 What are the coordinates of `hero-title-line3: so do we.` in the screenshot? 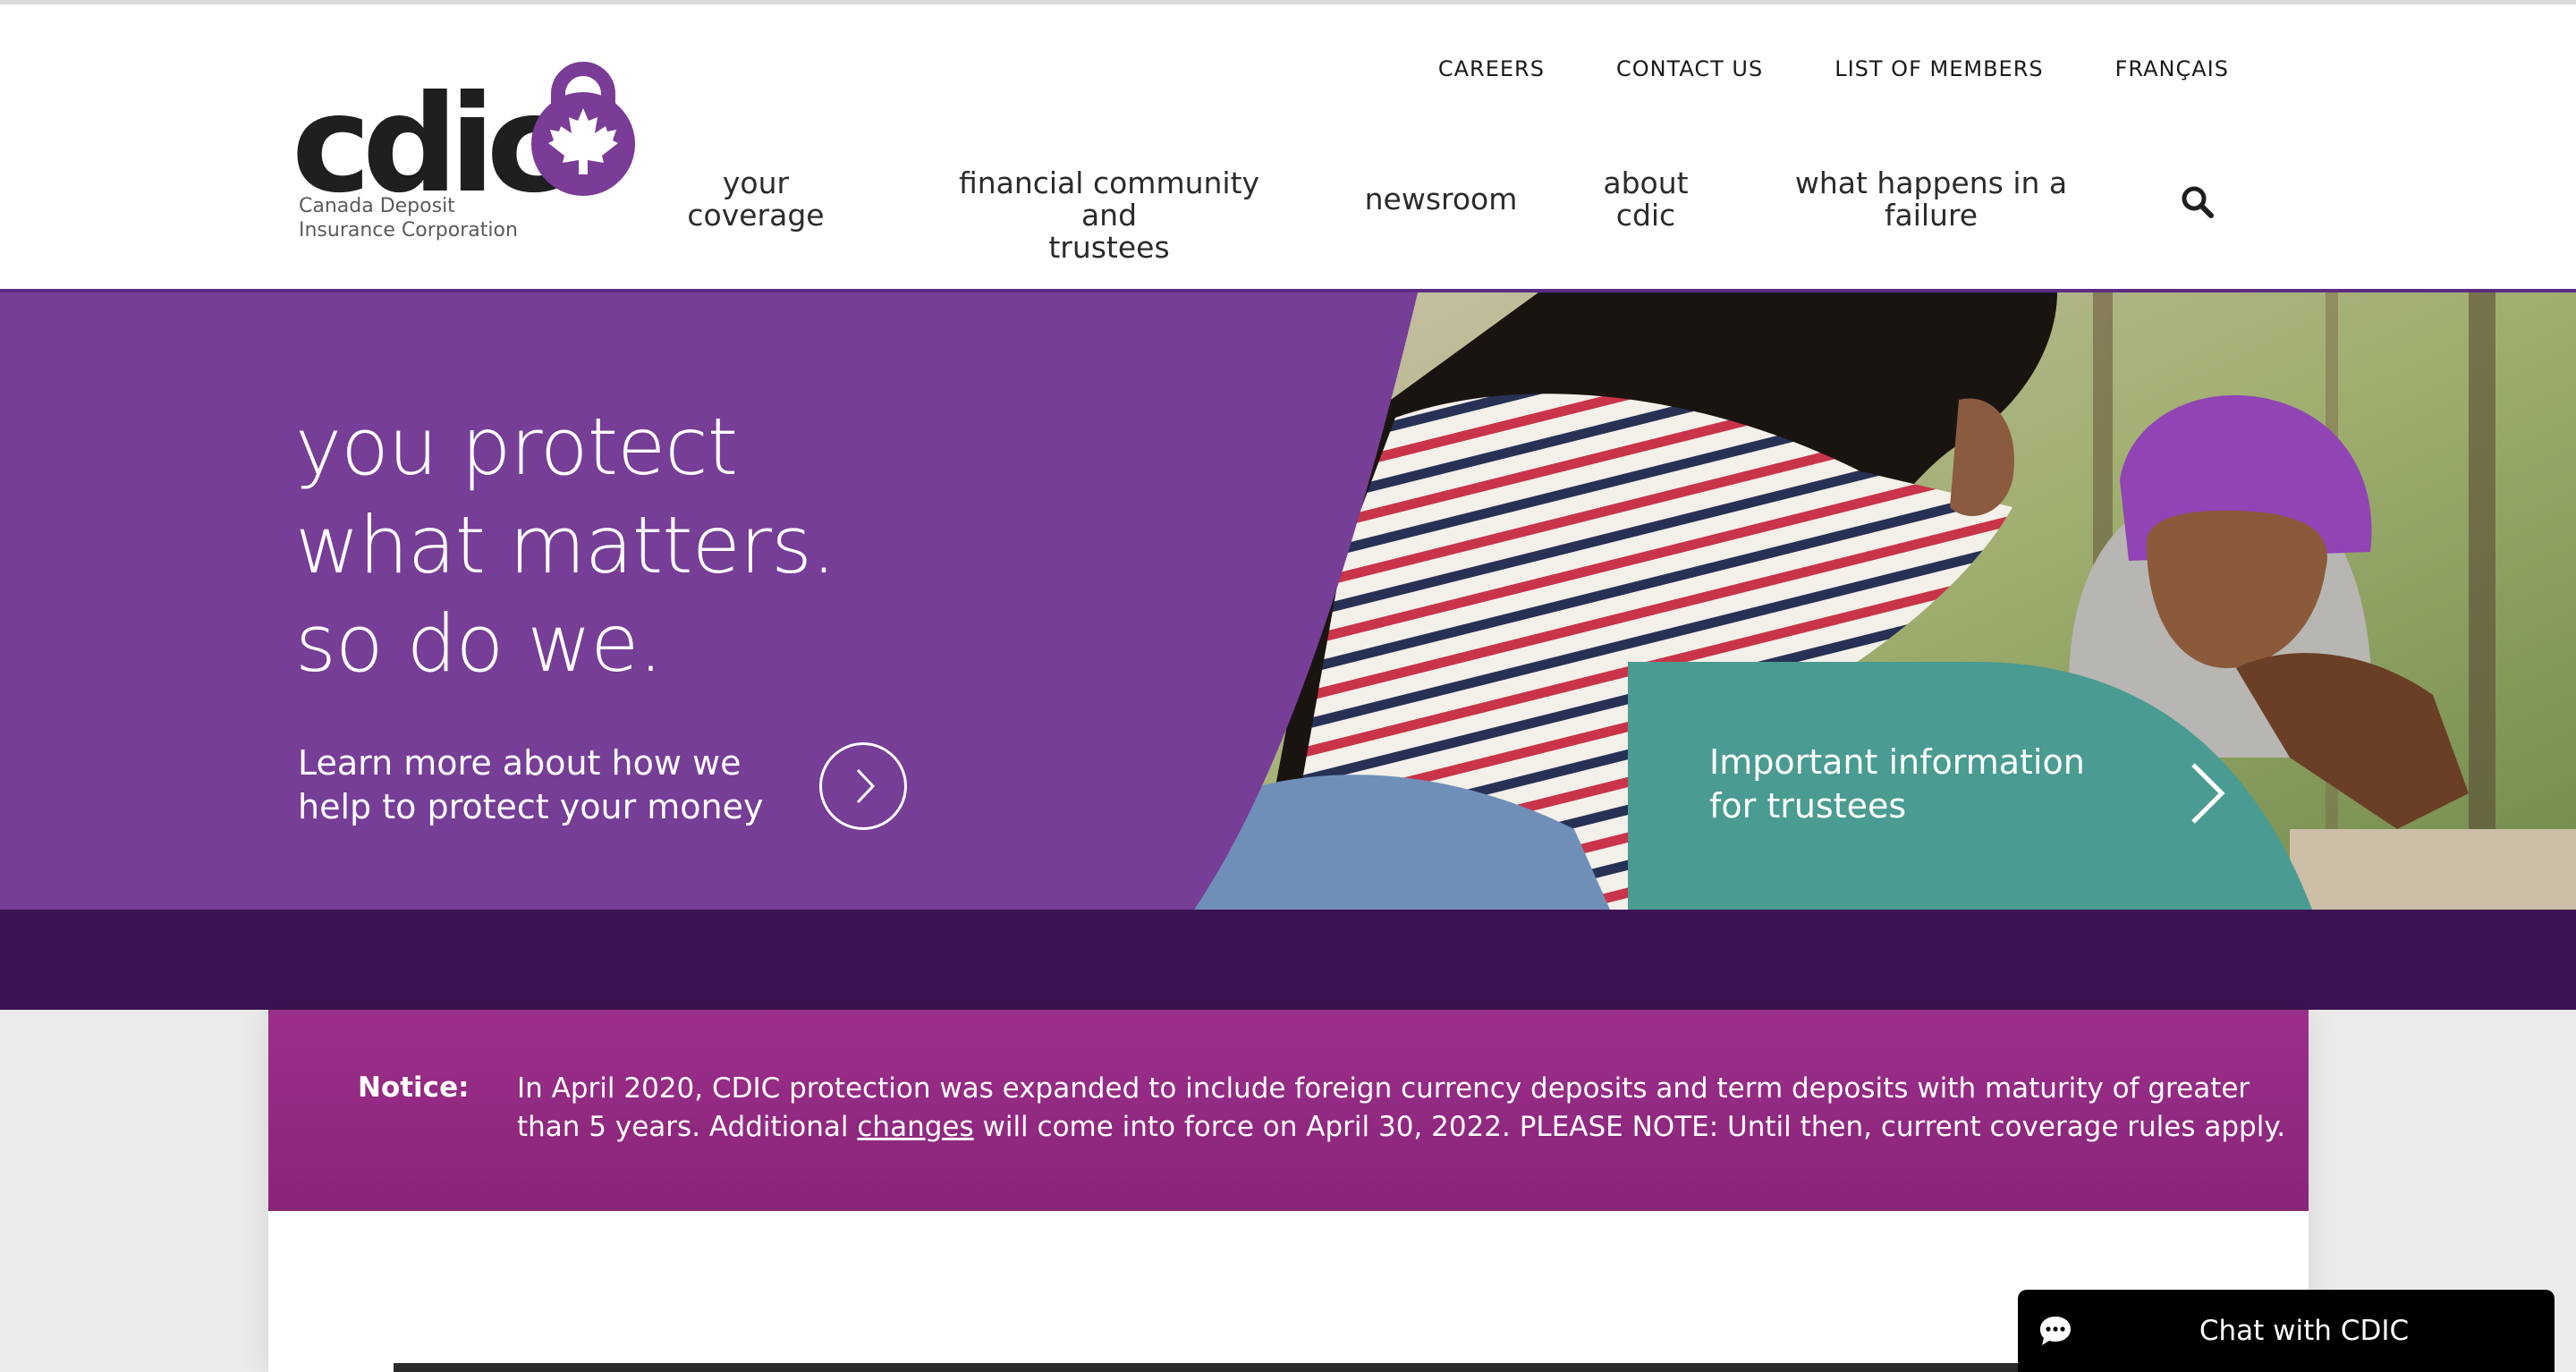 It's located at (479, 643).